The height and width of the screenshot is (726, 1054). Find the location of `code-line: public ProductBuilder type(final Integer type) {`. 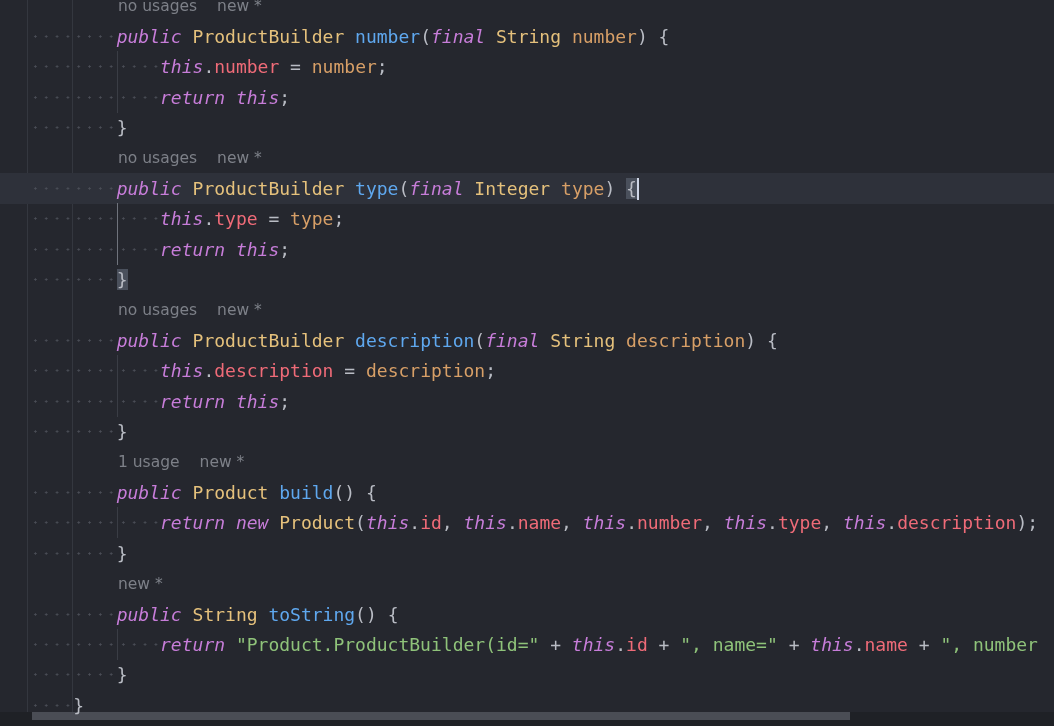

code-line: public ProductBuilder type(final Integer type) { is located at coordinates (376, 189).